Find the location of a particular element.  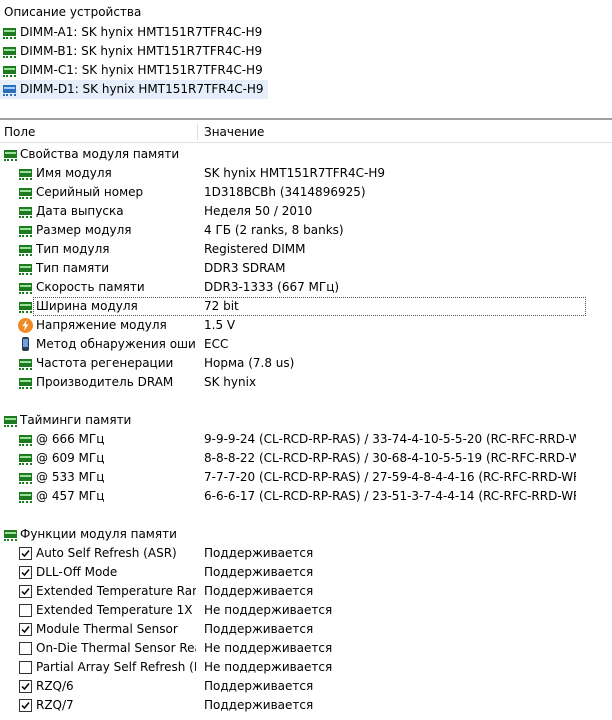

property-row: Напряжение модуля 1.5 V is located at coordinates (306, 325).